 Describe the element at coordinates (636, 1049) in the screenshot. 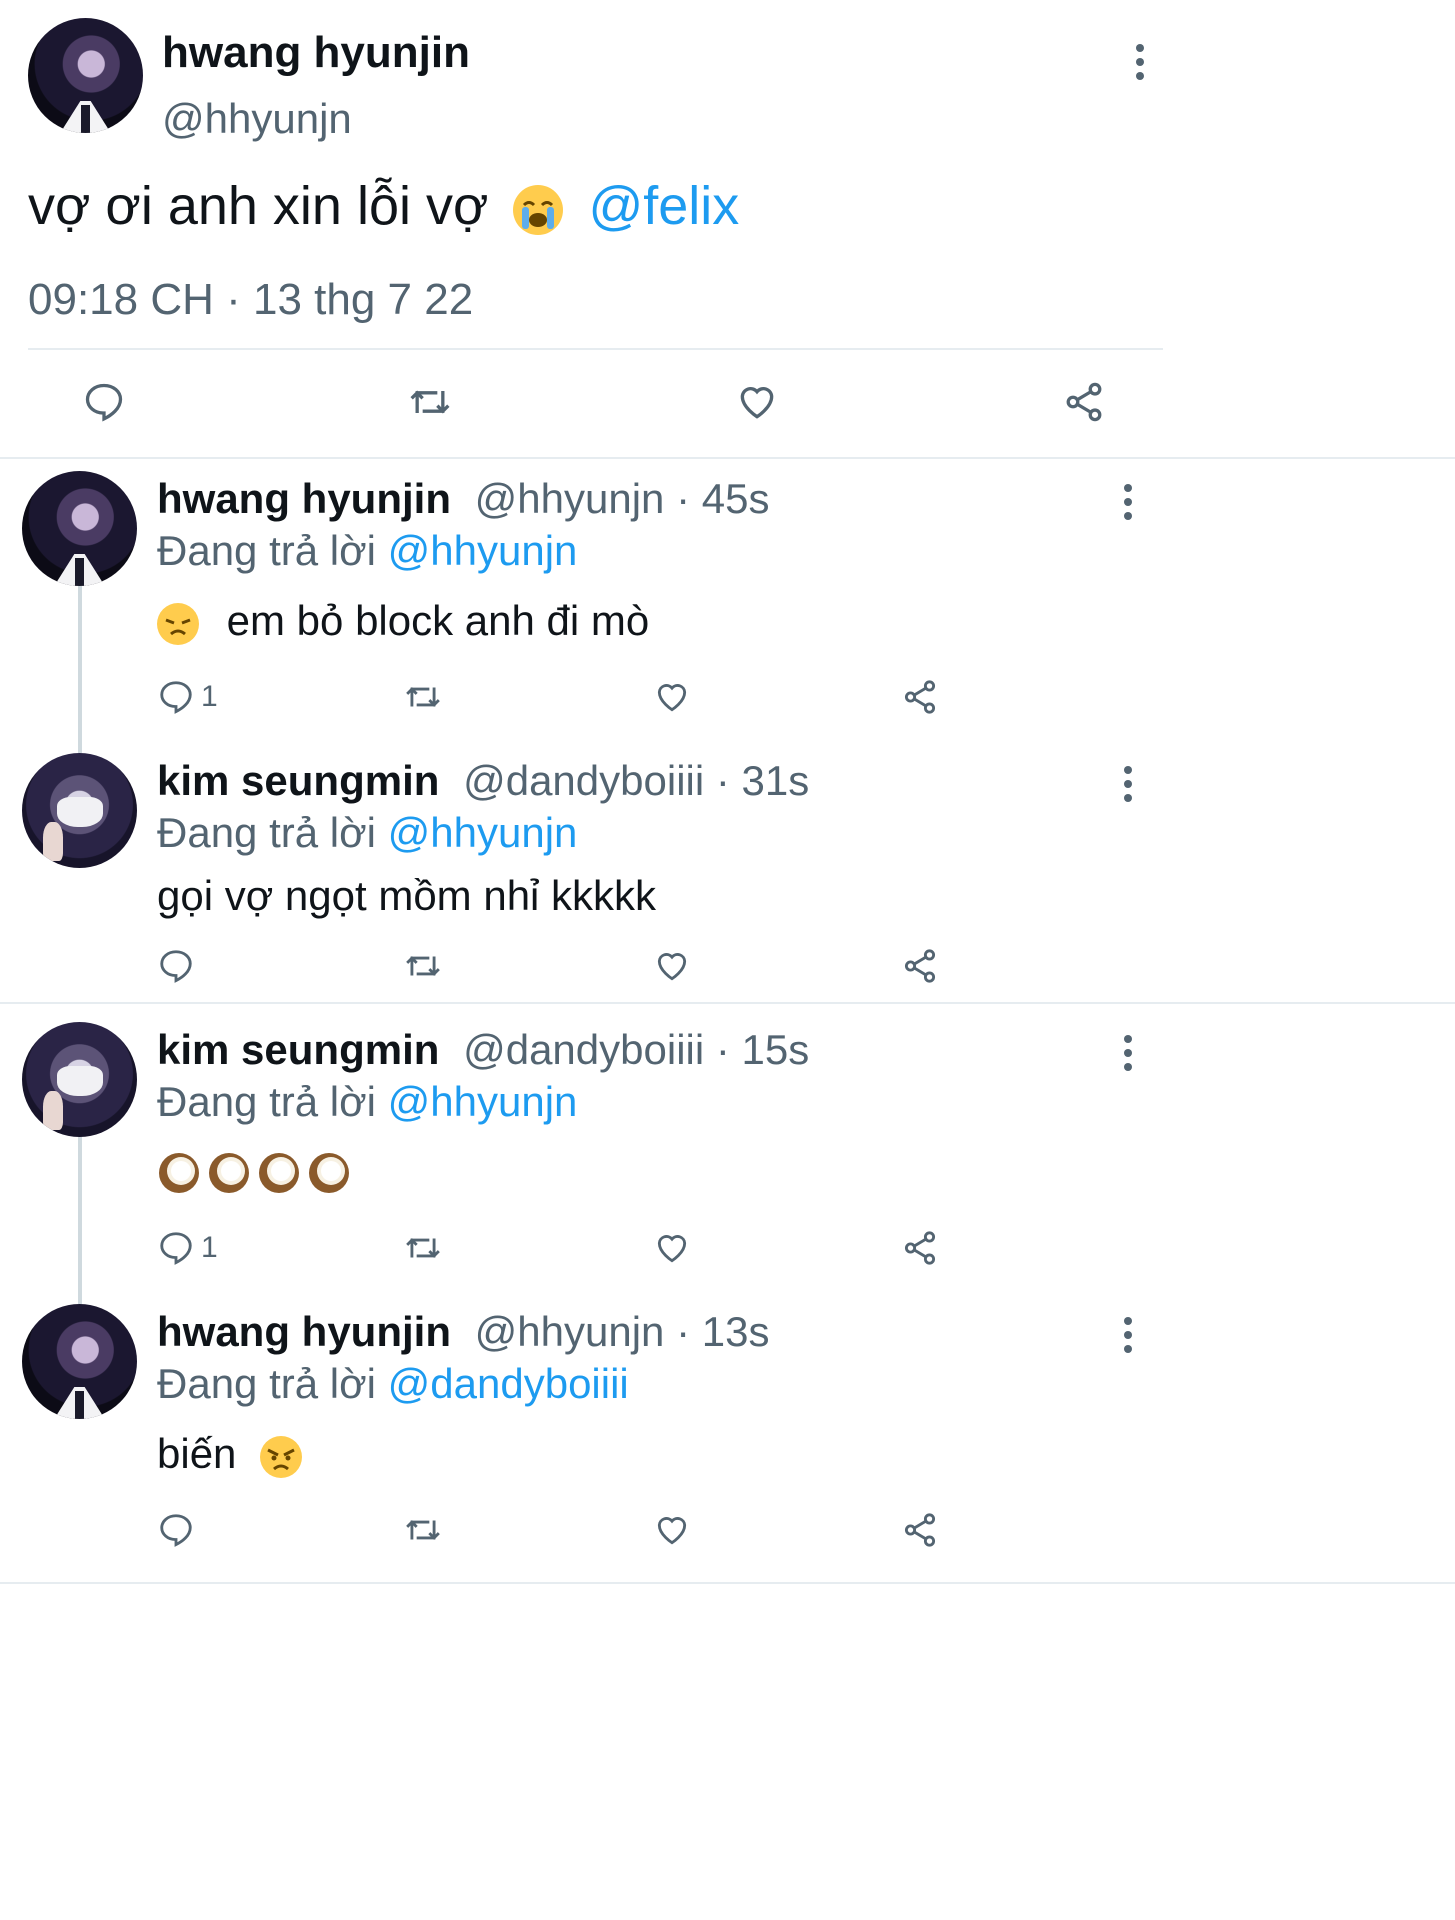

I see `author-meta: @dandyboiiii · 15s` at that location.